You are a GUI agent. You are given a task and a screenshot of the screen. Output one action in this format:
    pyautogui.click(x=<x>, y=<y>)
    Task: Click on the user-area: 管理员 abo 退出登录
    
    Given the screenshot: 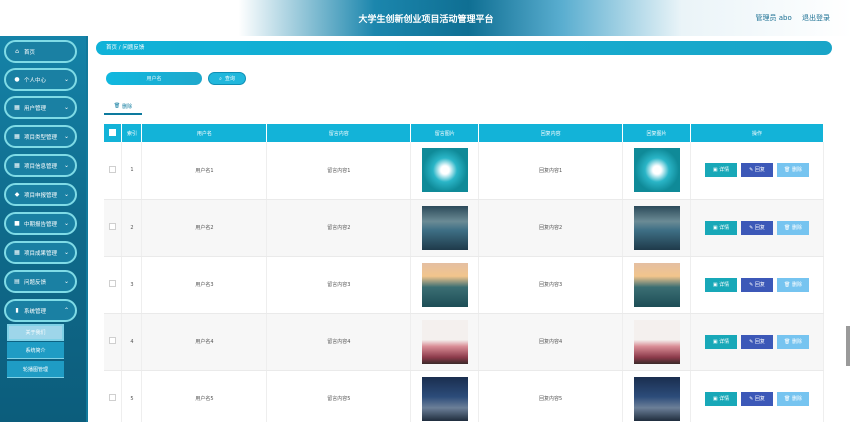 What is the action you would take?
    pyautogui.click(x=789, y=18)
    